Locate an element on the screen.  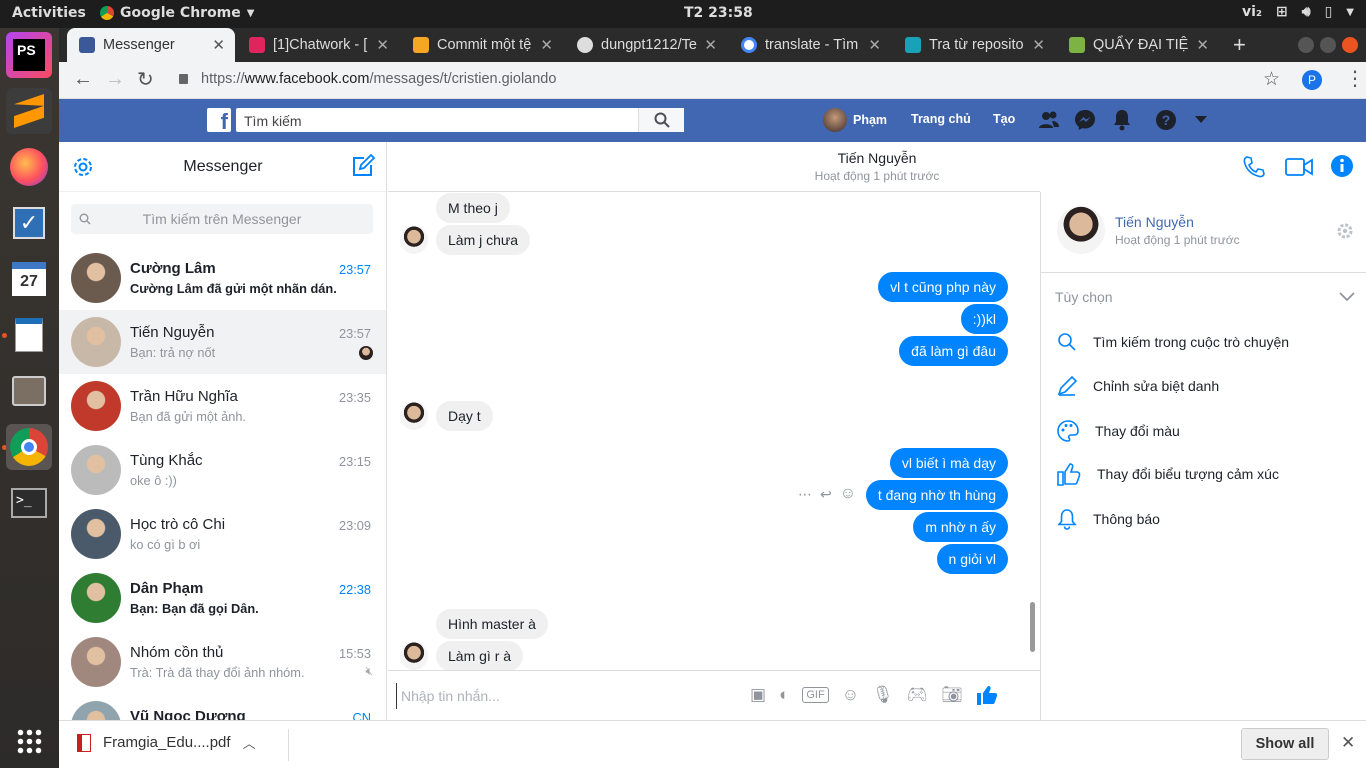
chrome-menu-icon: ⋮ is located at coordinates (1355, 78).